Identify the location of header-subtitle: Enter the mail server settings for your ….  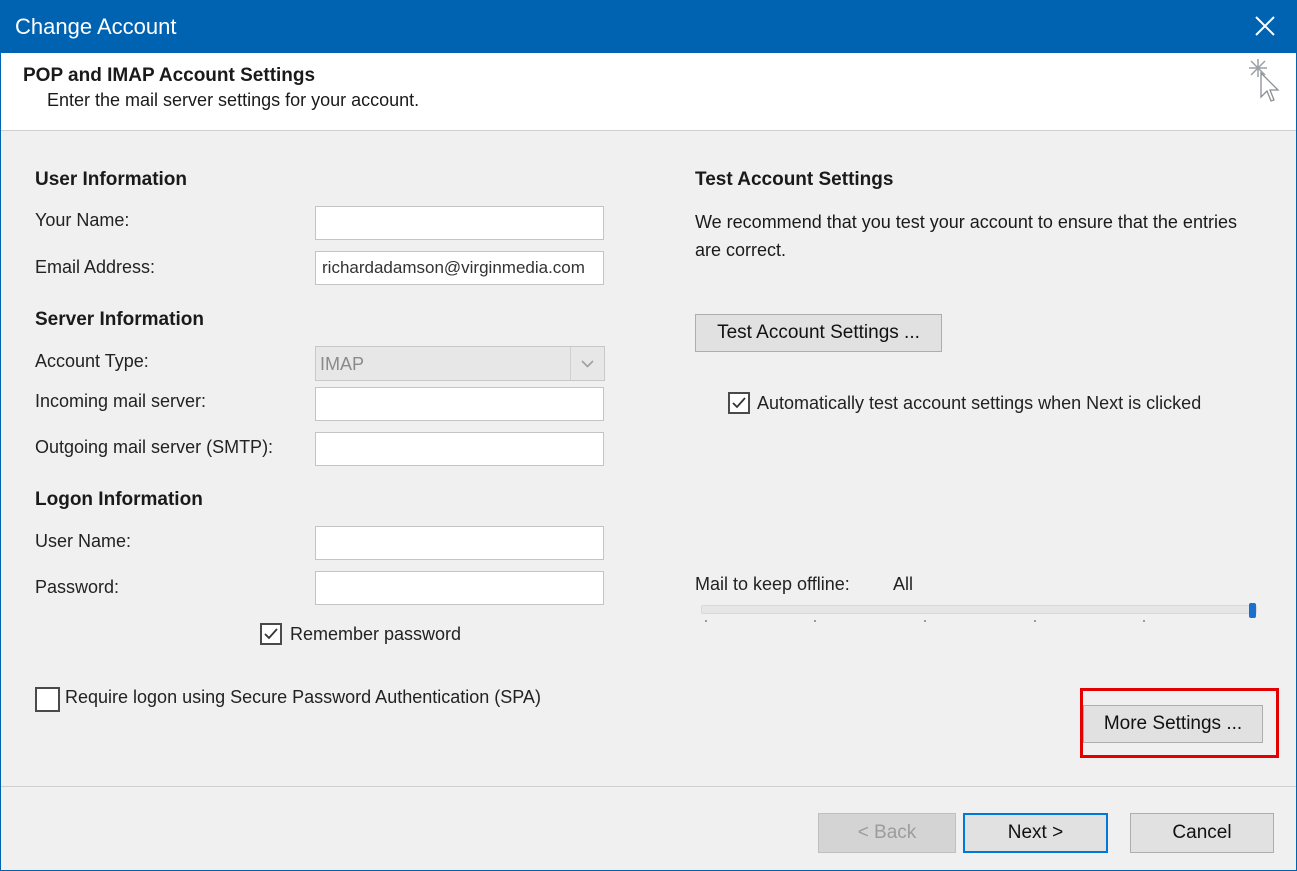
(233, 100).